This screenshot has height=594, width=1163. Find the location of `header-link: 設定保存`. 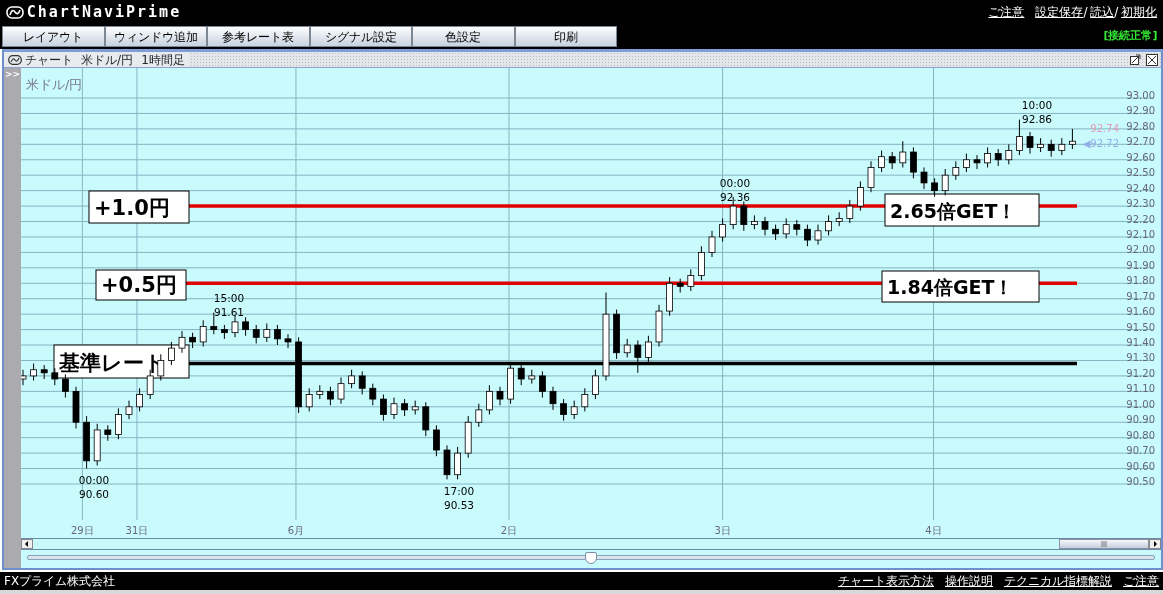

header-link: 設定保存 is located at coordinates (1059, 12).